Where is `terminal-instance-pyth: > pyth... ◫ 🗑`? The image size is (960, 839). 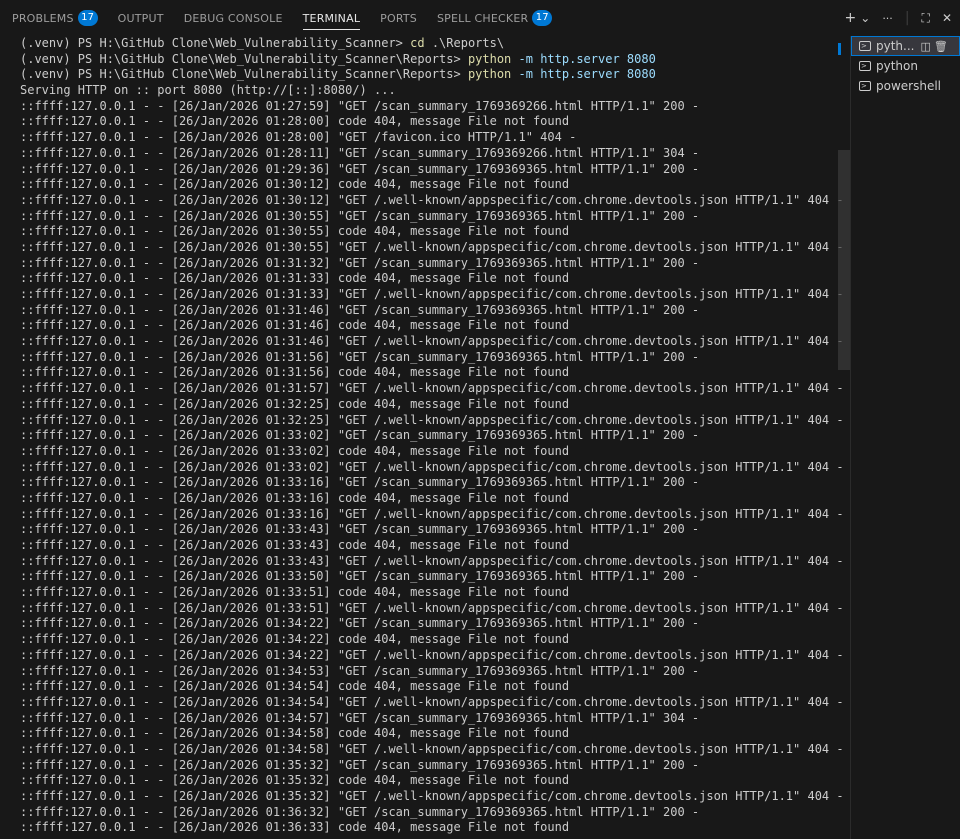
terminal-instance-pyth: > pyth... ◫ 🗑 is located at coordinates (905, 46).